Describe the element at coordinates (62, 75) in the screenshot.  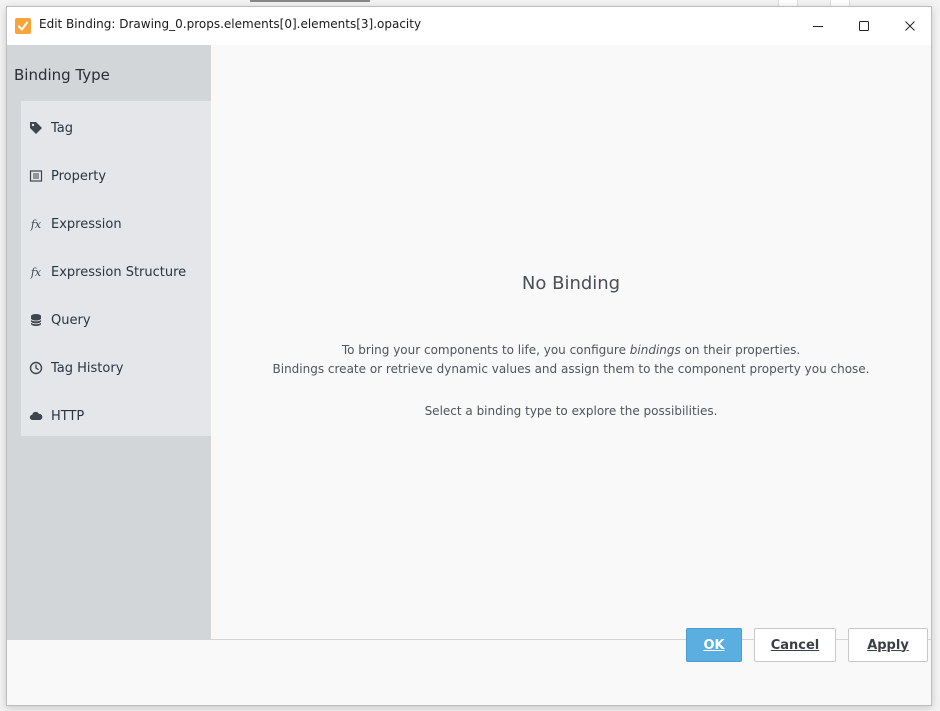
I see `sidebar-header: Binding Type` at that location.